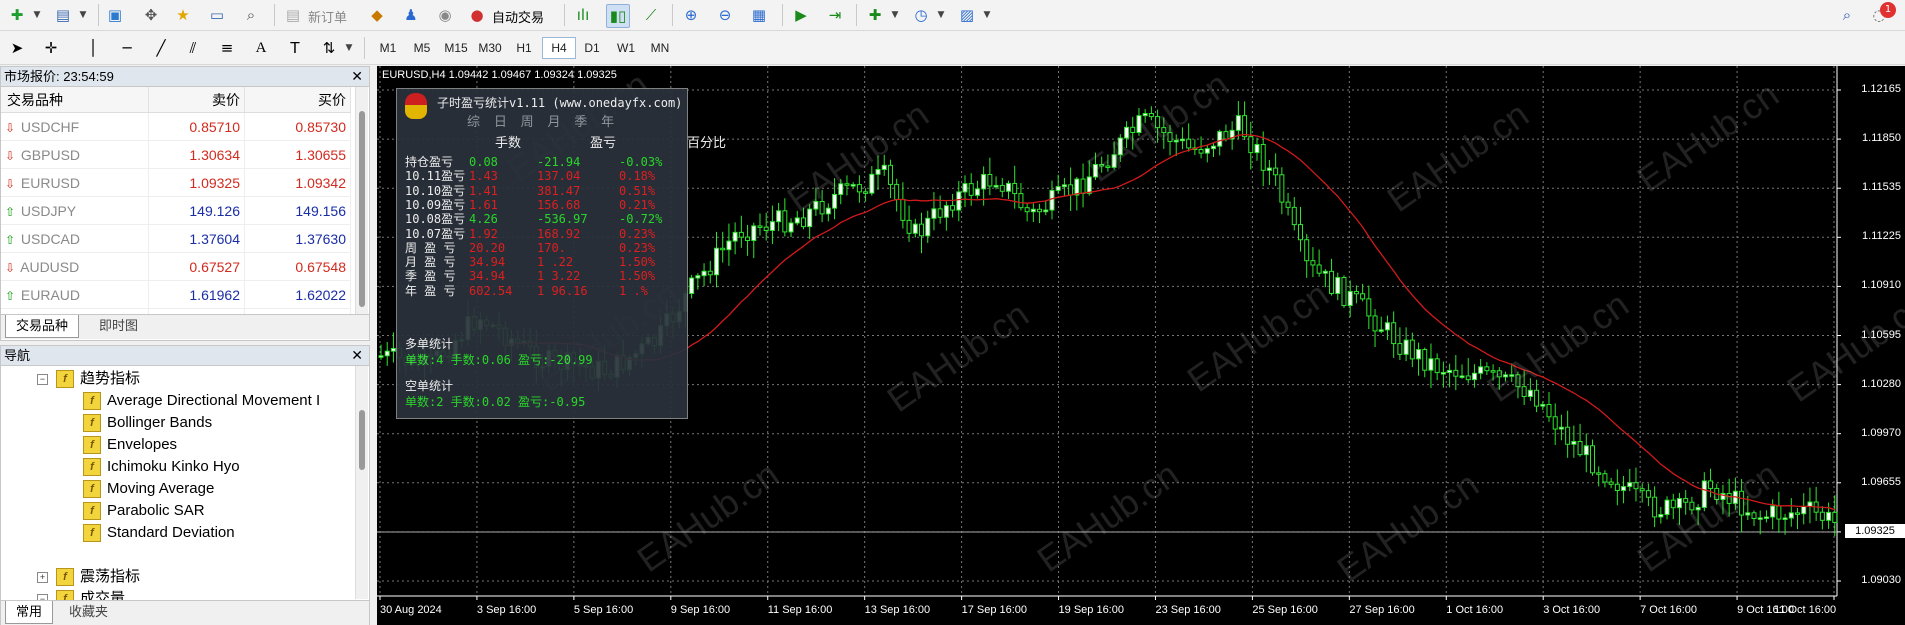  Describe the element at coordinates (967, 15) in the screenshot. I see `templates-icon: ▨` at that location.